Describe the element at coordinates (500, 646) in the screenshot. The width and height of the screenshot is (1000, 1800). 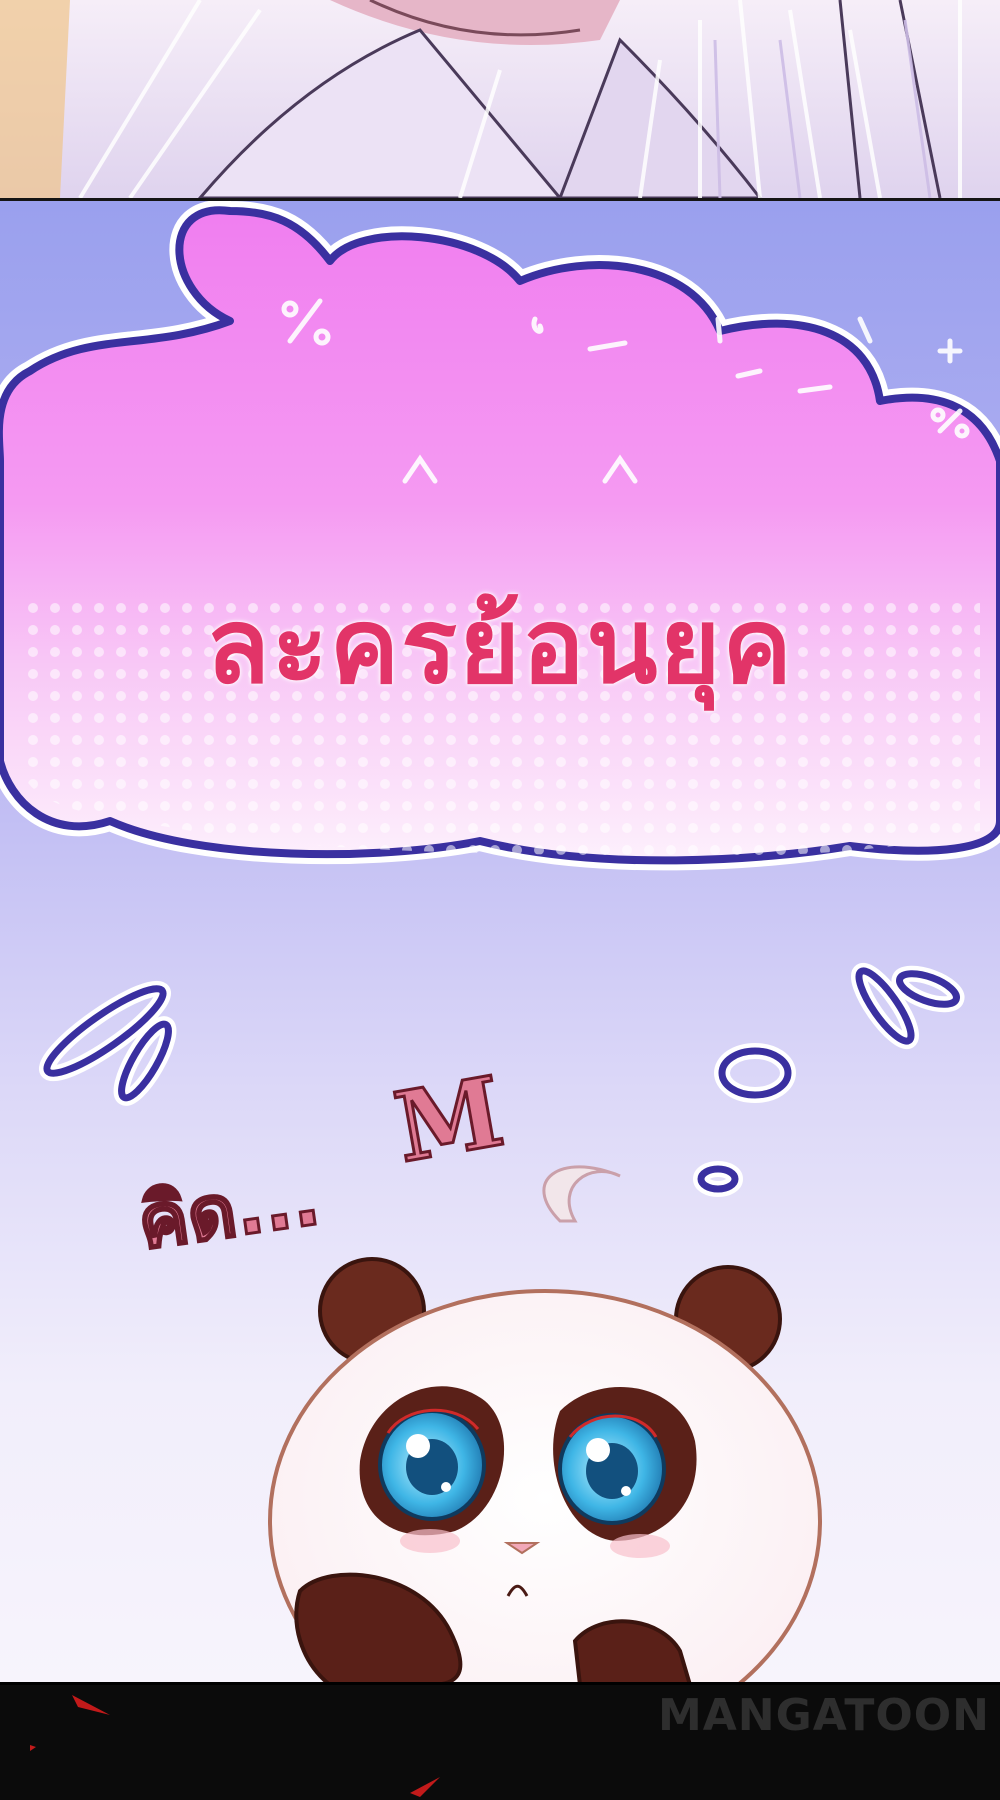
I see `bubble-title-text: ละครย้อนยุค` at that location.